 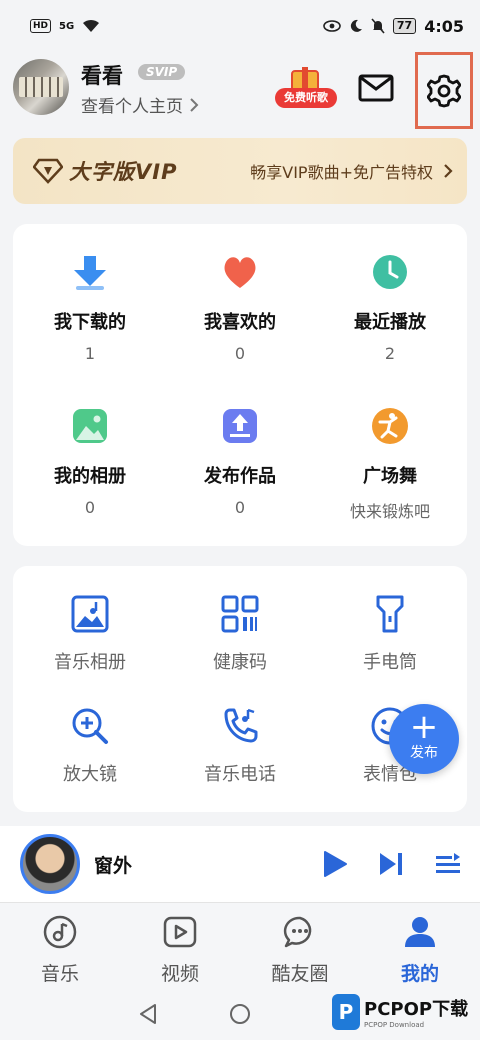 What do you see at coordinates (90, 476) in the screenshot?
I see `stat-label: 我的相册` at bounding box center [90, 476].